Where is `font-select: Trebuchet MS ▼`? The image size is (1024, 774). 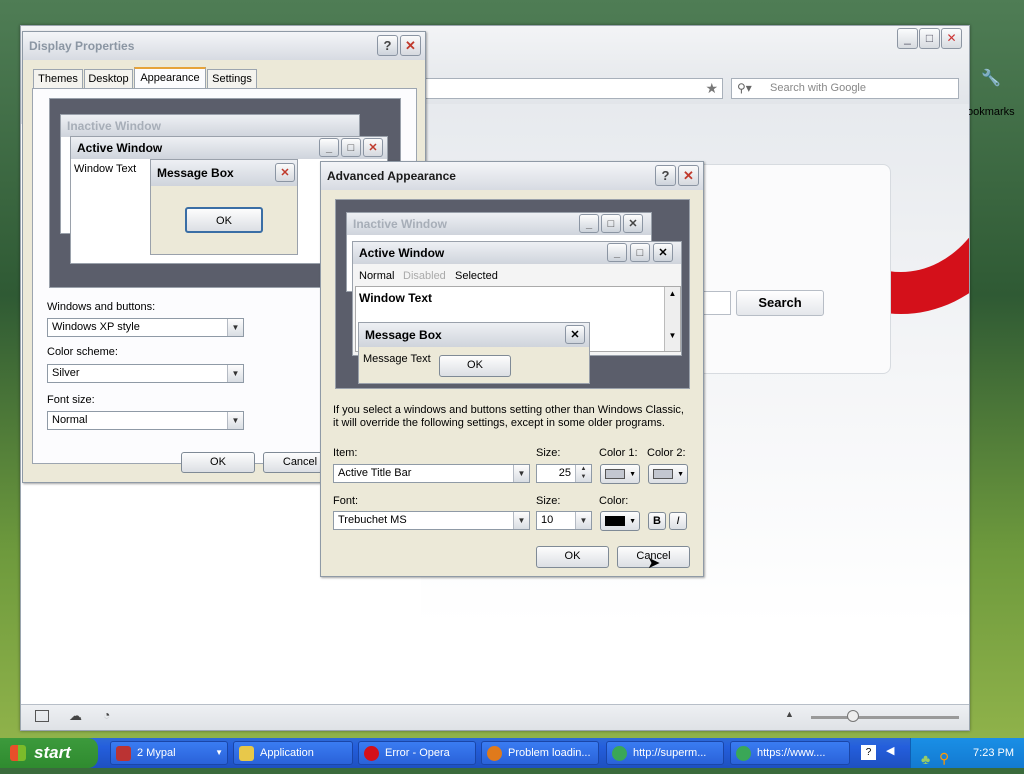
font-select: Trebuchet MS ▼ is located at coordinates (431, 520).